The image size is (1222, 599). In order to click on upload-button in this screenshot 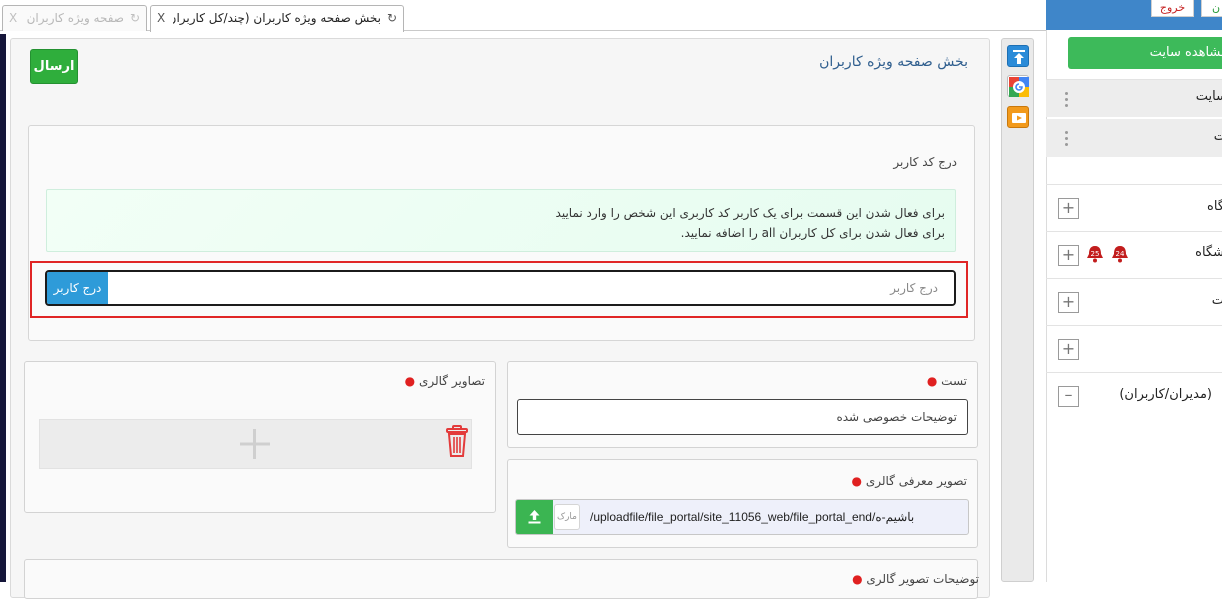, I will do `click(534, 517)`.